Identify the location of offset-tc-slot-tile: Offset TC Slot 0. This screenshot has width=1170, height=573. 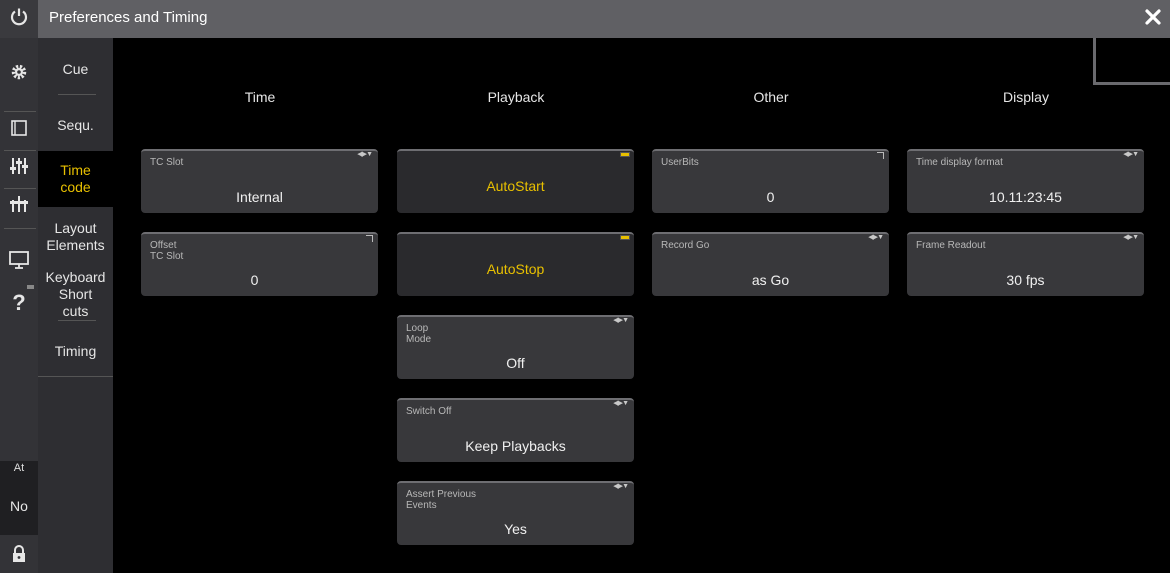
(259, 264).